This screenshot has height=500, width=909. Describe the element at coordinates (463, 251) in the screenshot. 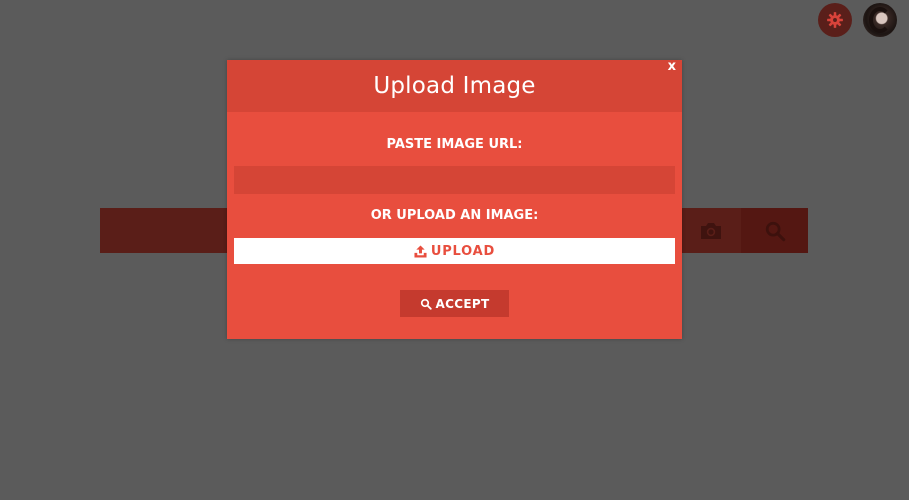

I see `upload-button-label: UPLOAD` at that location.